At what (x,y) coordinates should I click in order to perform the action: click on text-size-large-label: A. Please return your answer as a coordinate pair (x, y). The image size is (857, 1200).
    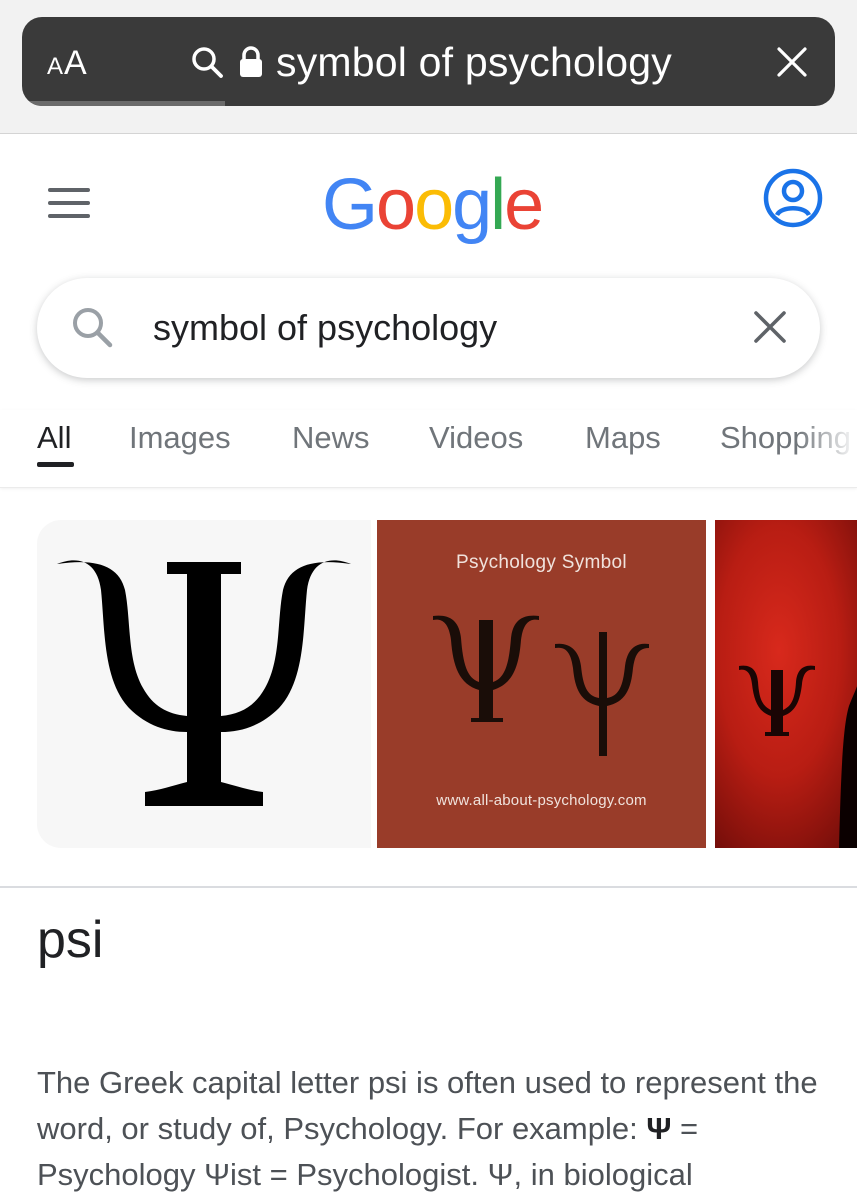
    Looking at the image, I should click on (75, 63).